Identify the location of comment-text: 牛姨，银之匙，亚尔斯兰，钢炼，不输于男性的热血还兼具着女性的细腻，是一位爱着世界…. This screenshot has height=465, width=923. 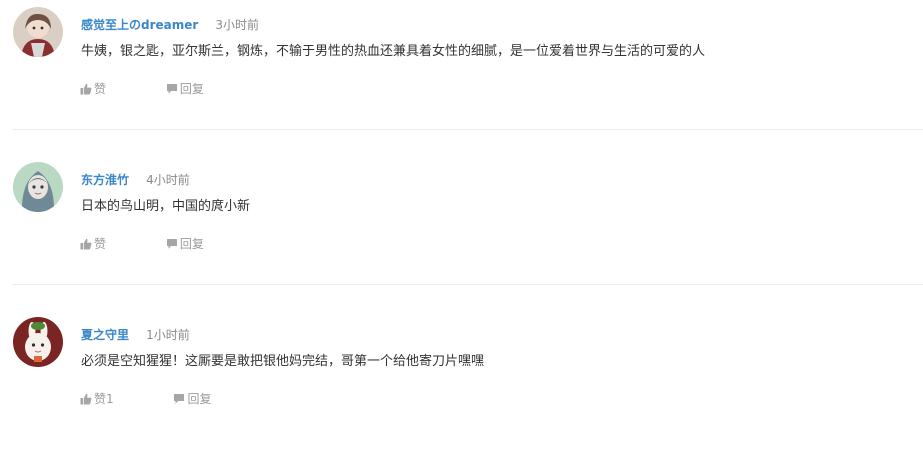
(393, 51).